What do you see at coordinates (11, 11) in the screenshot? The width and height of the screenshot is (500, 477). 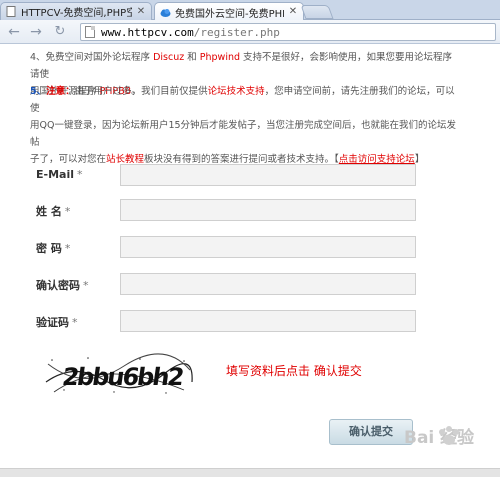 I see `page-favicon-icon` at bounding box center [11, 11].